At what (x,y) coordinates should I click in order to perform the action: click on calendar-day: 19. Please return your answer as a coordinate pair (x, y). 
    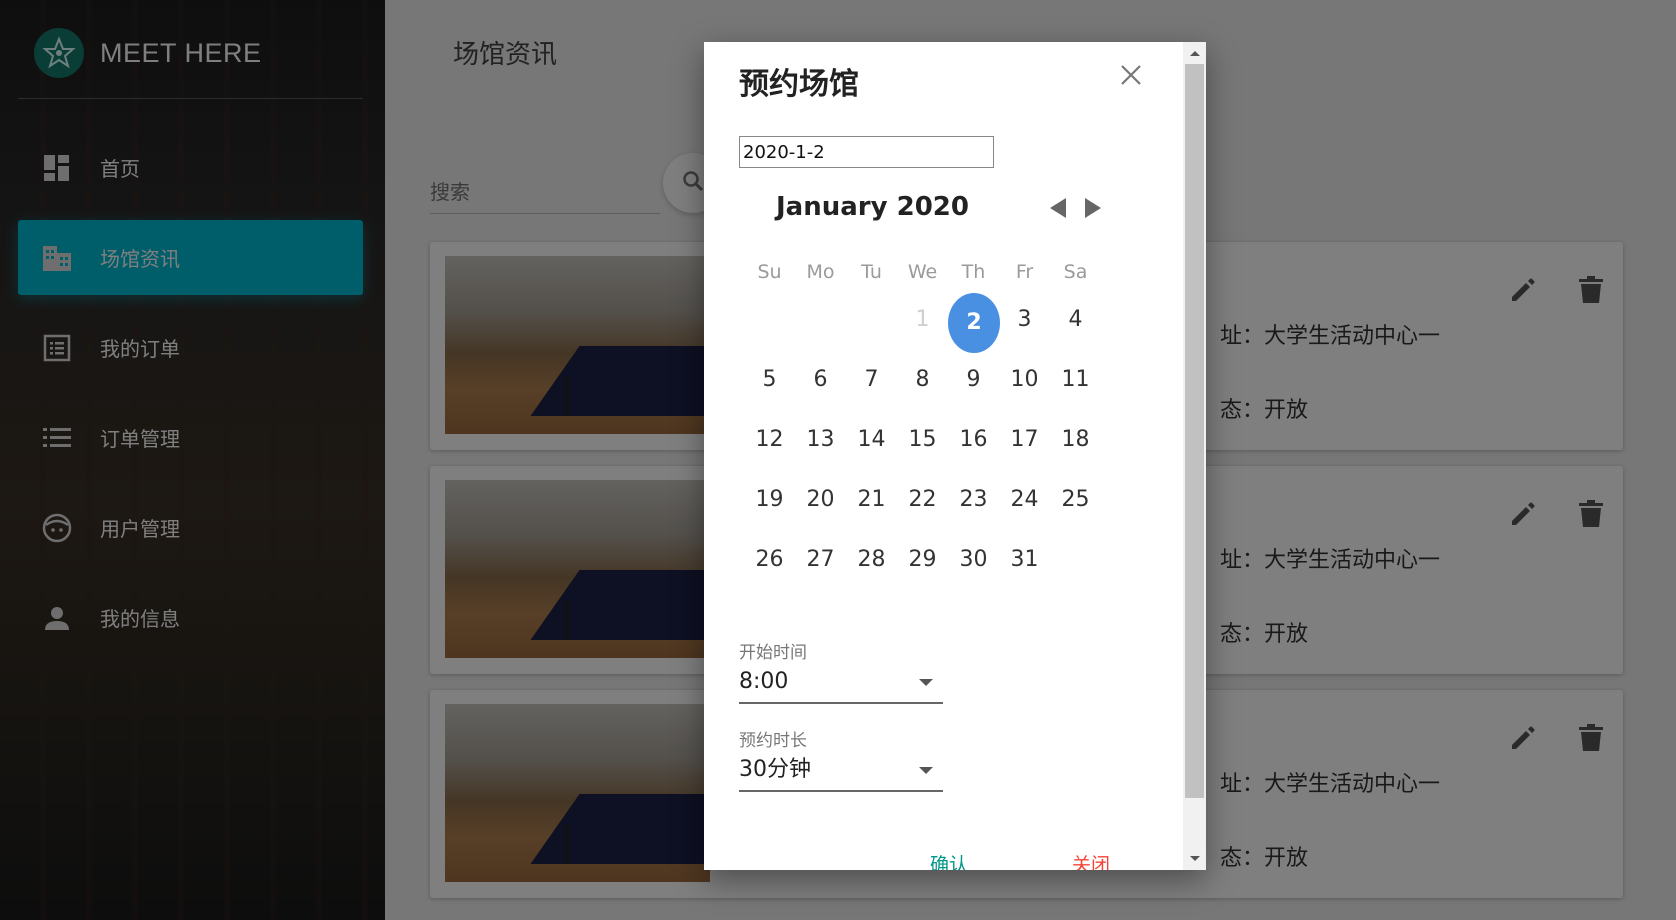
    Looking at the image, I should click on (769, 500).